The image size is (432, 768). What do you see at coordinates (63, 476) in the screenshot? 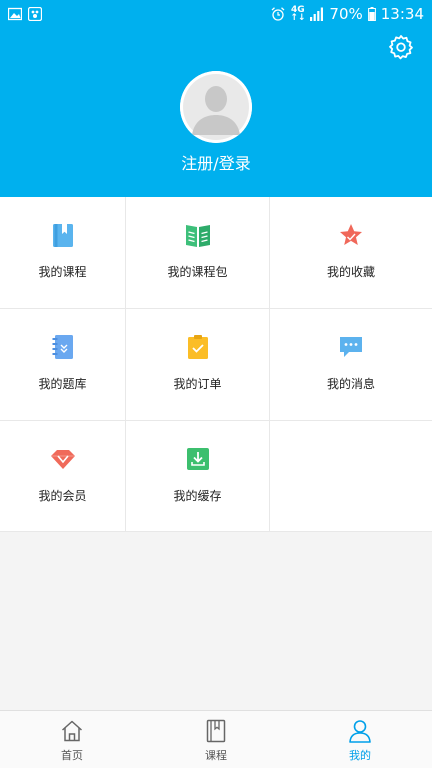
I see `menu-item-my-membership: 我的会员` at bounding box center [63, 476].